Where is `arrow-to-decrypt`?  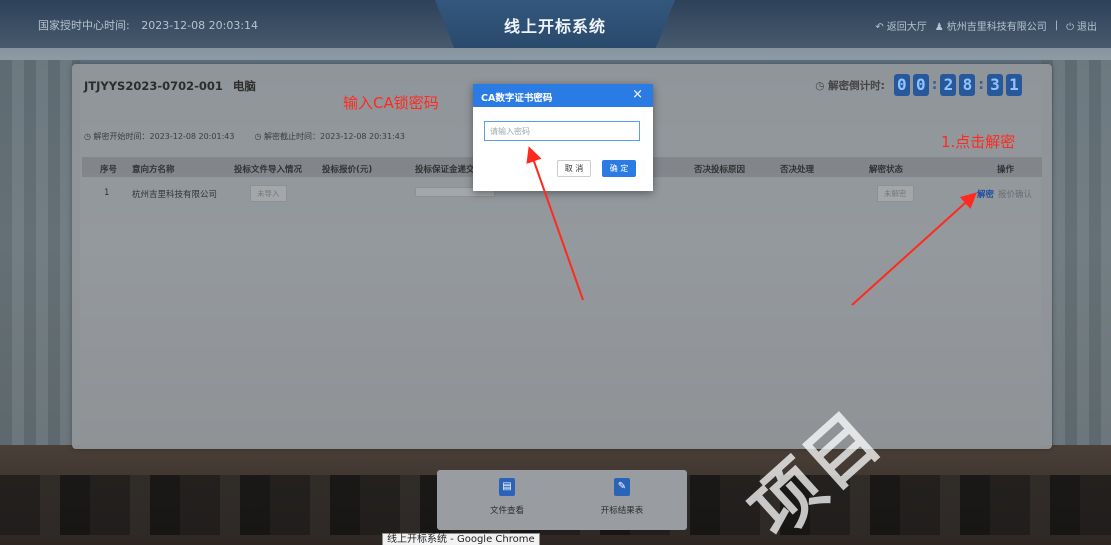
arrow-to-decrypt is located at coordinates (914, 249).